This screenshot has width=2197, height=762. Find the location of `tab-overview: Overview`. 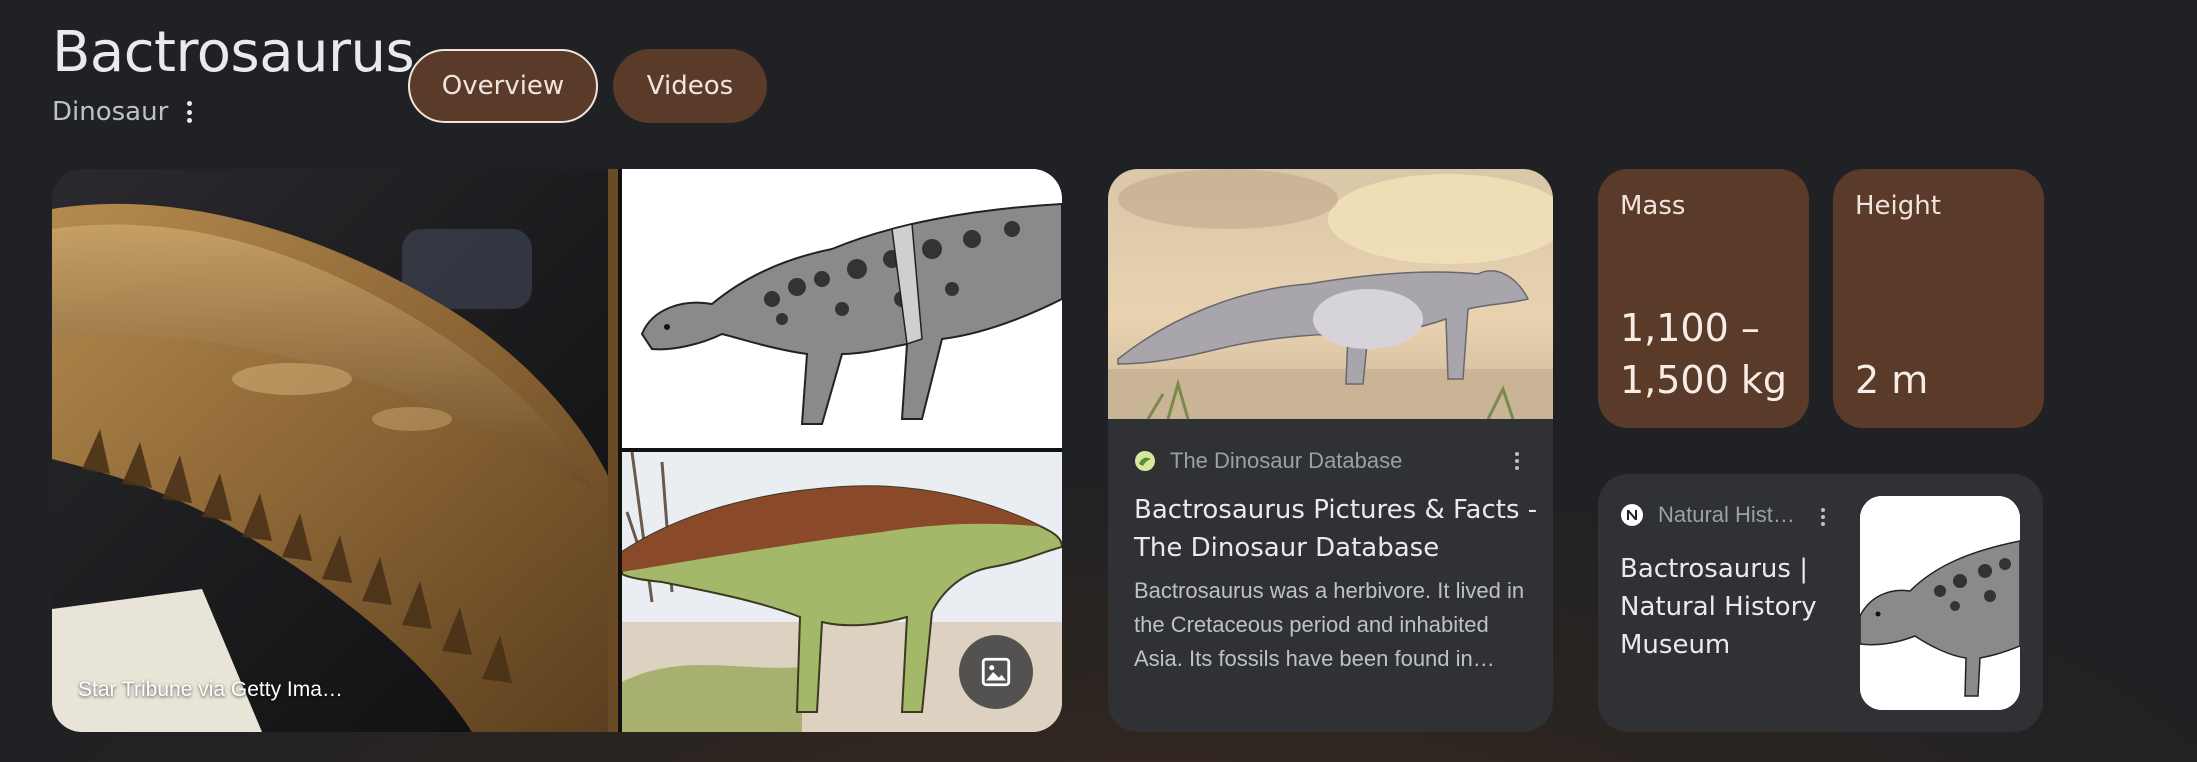

tab-overview: Overview is located at coordinates (503, 86).